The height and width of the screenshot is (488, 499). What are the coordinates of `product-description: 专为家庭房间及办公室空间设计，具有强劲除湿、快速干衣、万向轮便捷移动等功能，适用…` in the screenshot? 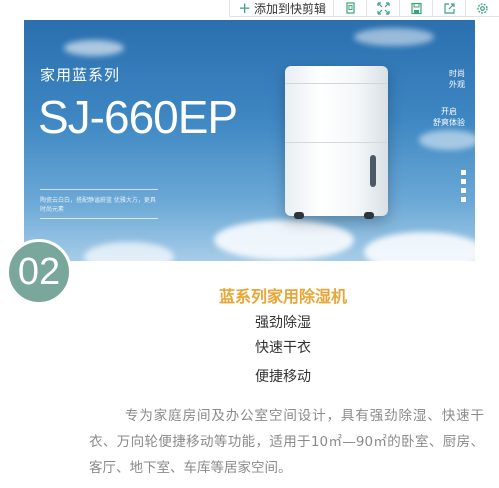 It's located at (286, 442).